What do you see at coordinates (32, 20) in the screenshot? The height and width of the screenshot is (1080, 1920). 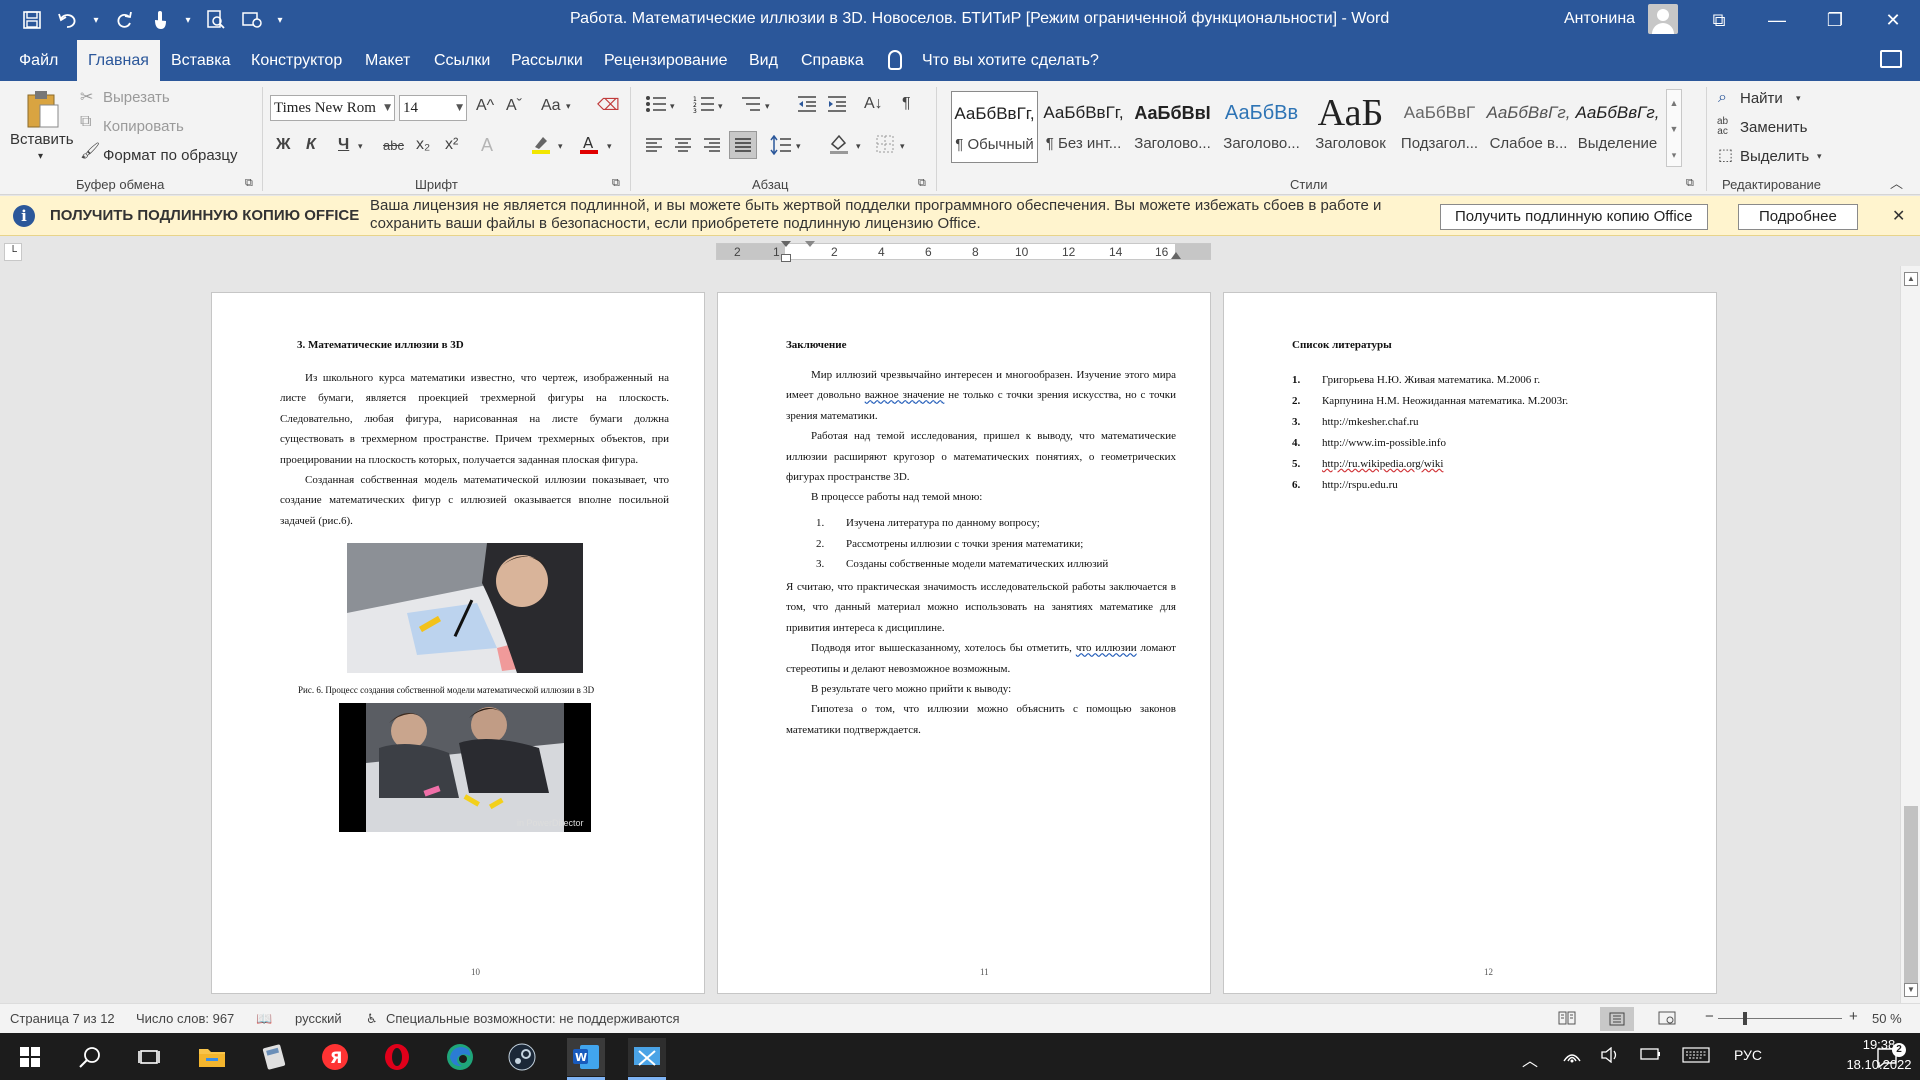 I see `save-icon` at bounding box center [32, 20].